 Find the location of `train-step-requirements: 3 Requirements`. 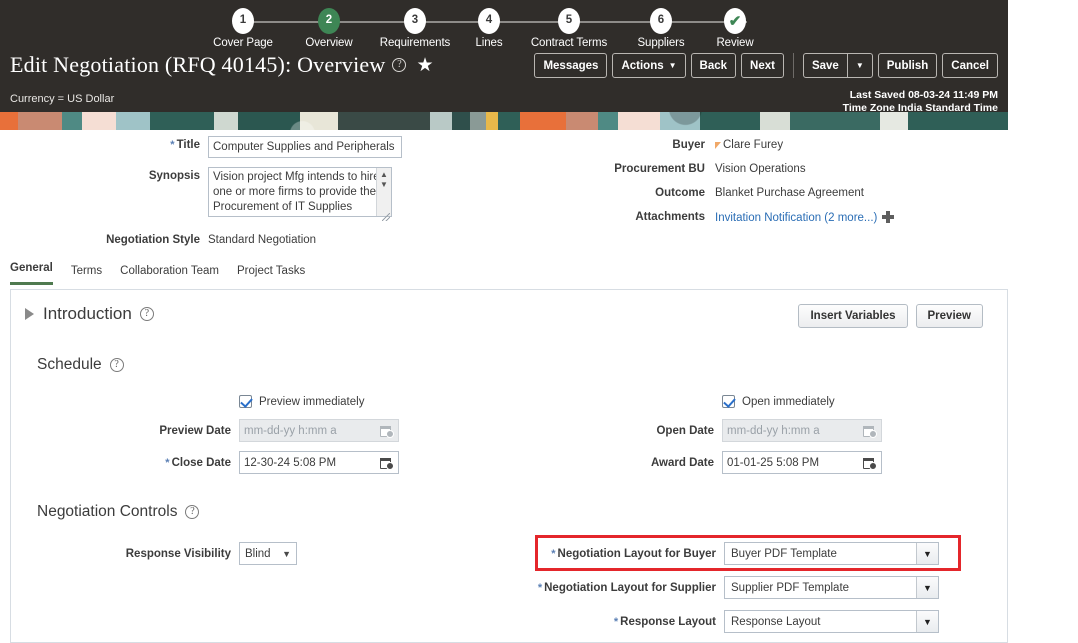

train-step-requirements: 3 Requirements is located at coordinates (415, 28).